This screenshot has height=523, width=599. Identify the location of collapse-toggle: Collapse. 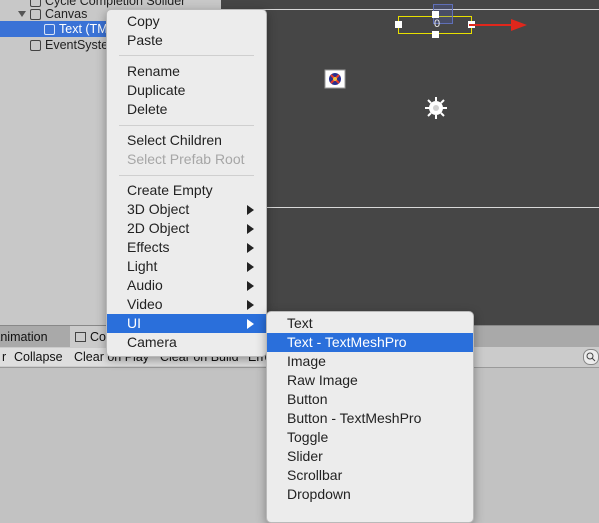
(42, 357).